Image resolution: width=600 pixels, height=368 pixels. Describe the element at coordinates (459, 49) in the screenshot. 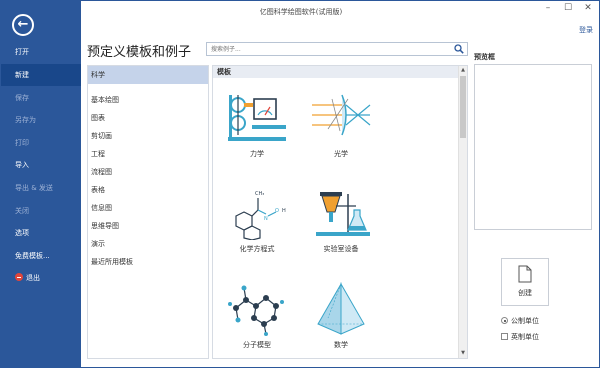

I see `search-icon` at that location.